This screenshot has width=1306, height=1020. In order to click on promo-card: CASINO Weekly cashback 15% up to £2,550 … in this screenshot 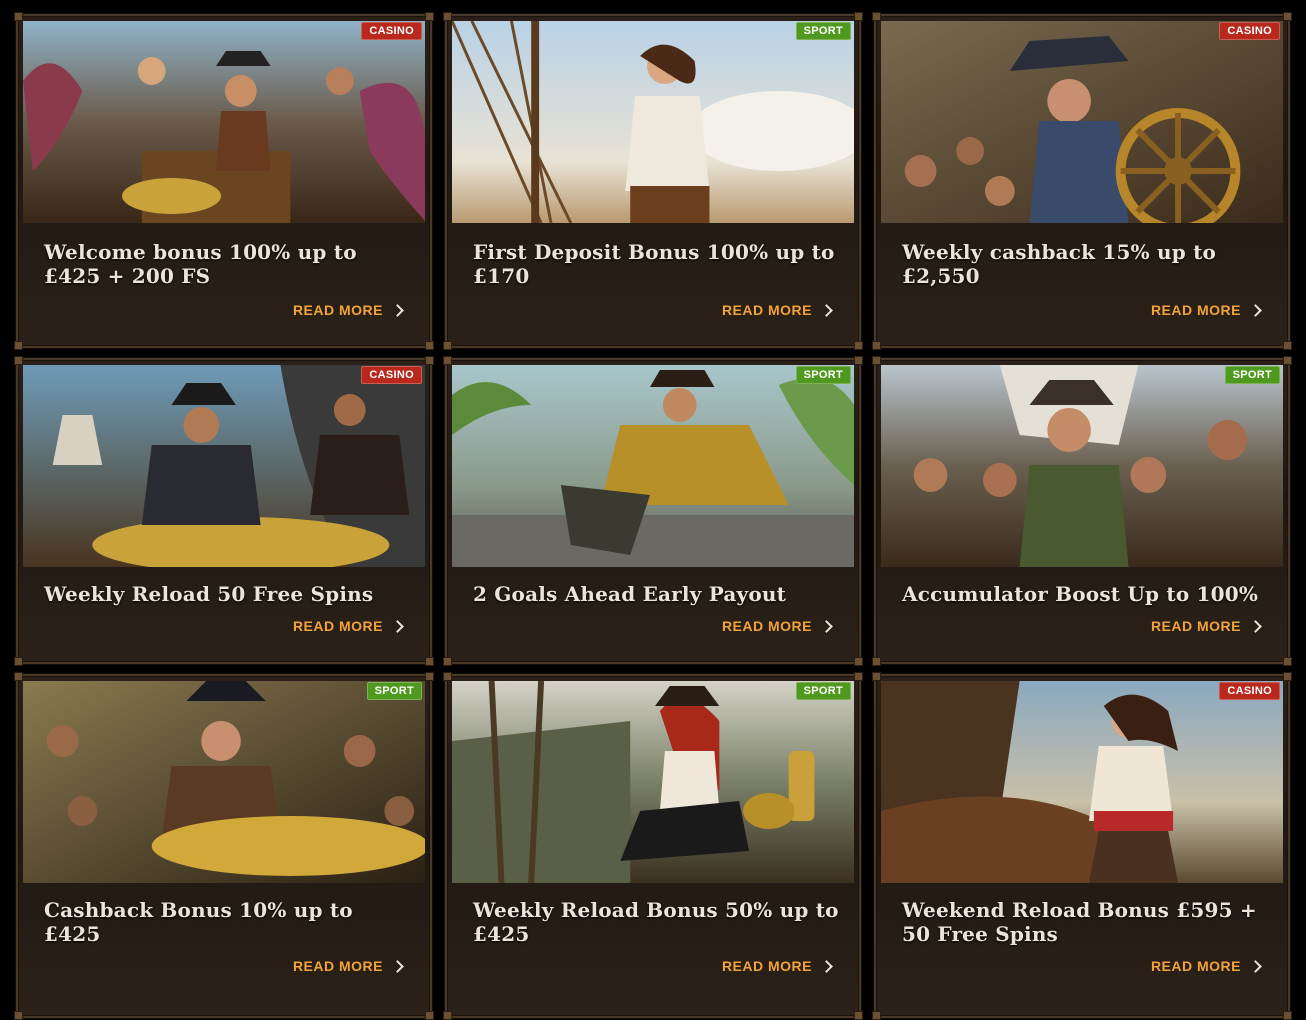, I will do `click(1082, 181)`.